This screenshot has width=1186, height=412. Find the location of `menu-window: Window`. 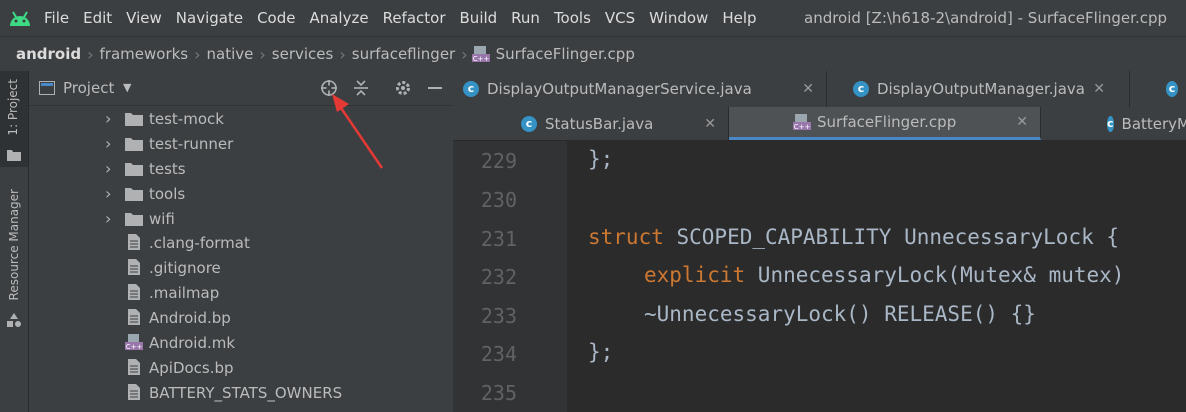

menu-window: Window is located at coordinates (678, 18).